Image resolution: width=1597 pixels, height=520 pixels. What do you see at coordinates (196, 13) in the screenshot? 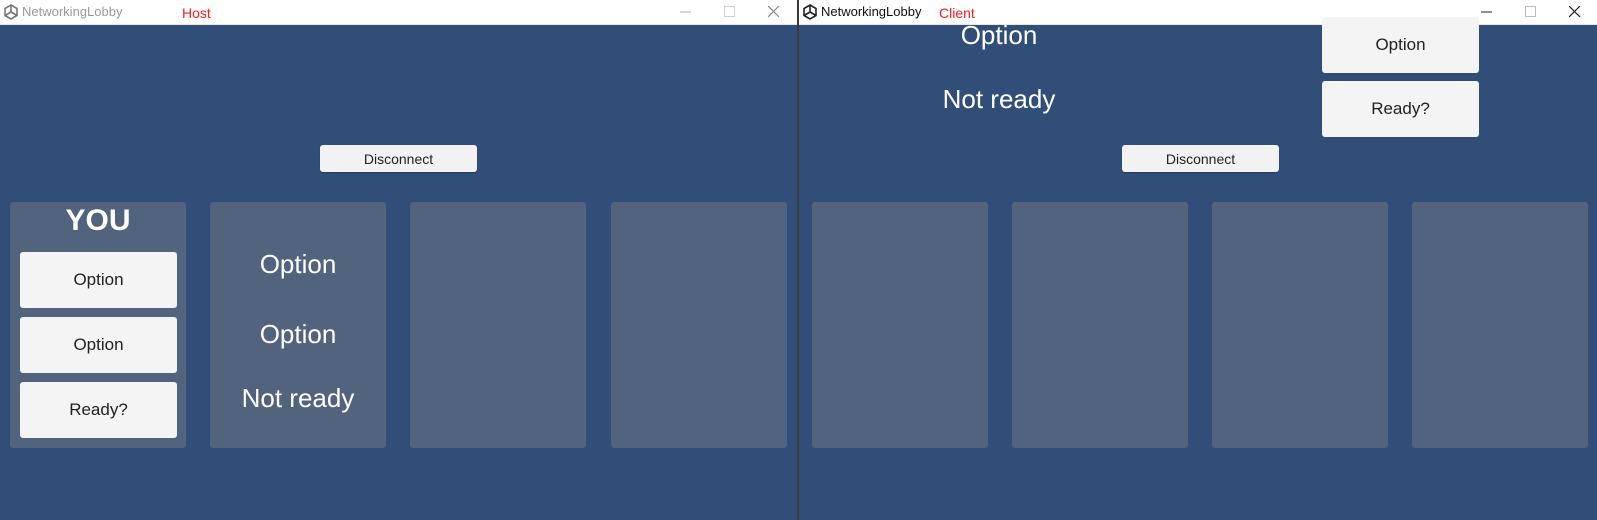
I see `host-tag: Host` at bounding box center [196, 13].